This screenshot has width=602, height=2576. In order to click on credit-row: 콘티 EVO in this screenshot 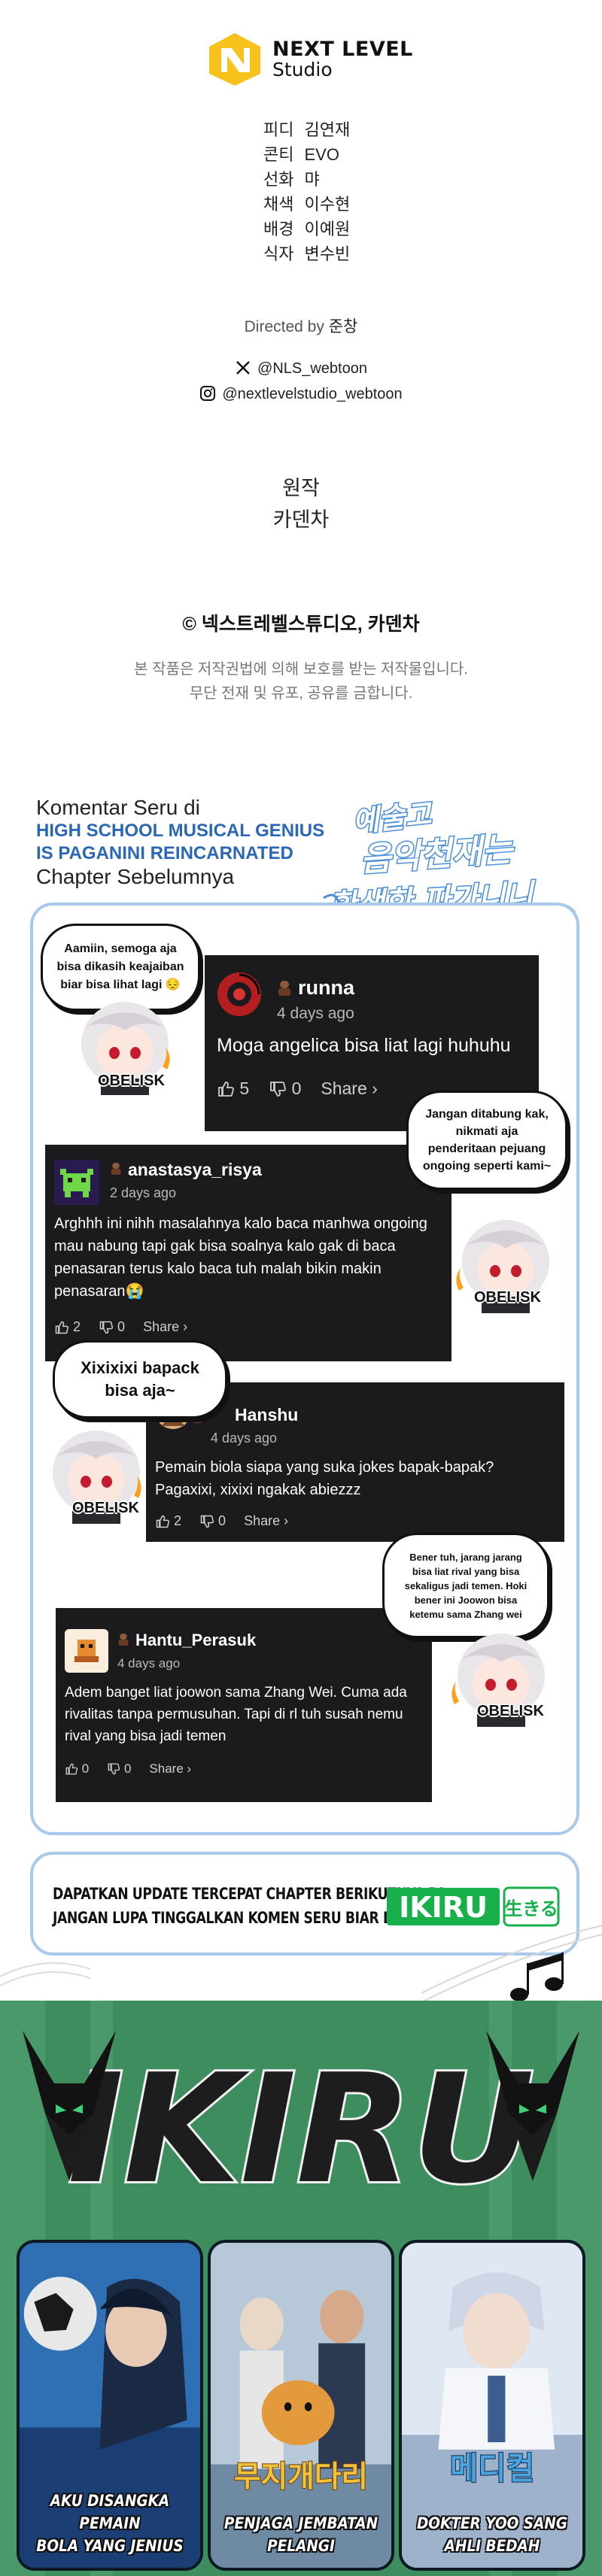, I will do `click(306, 154)`.